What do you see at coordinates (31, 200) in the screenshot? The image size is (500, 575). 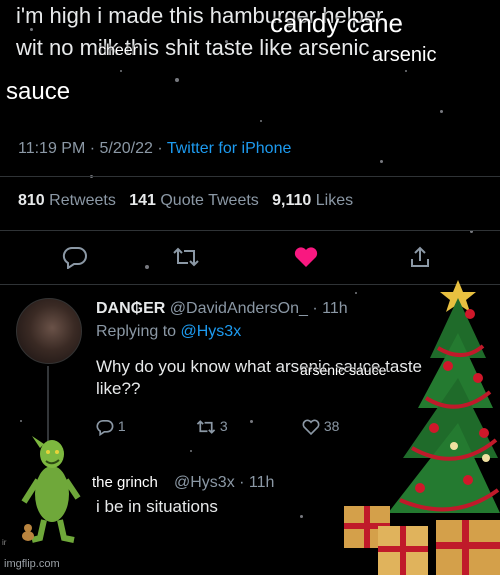 I see `retweets-count: 810` at bounding box center [31, 200].